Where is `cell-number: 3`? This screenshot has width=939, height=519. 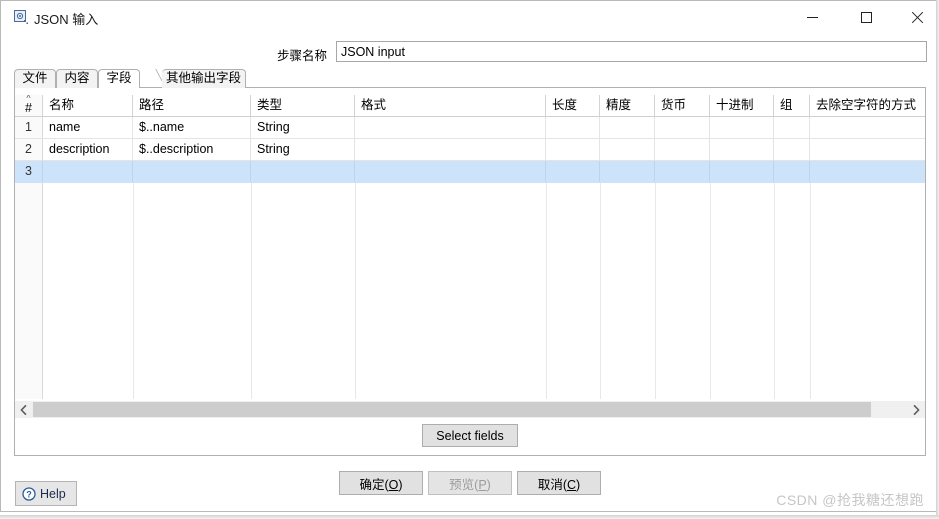
cell-number: 3 is located at coordinates (29, 171).